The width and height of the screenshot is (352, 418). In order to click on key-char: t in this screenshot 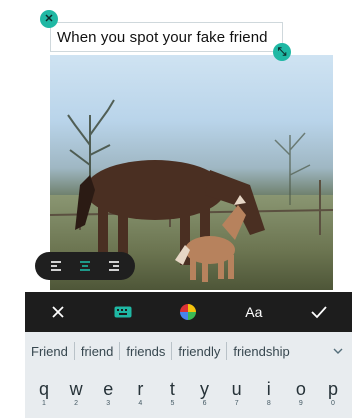, I will do `click(172, 388)`.